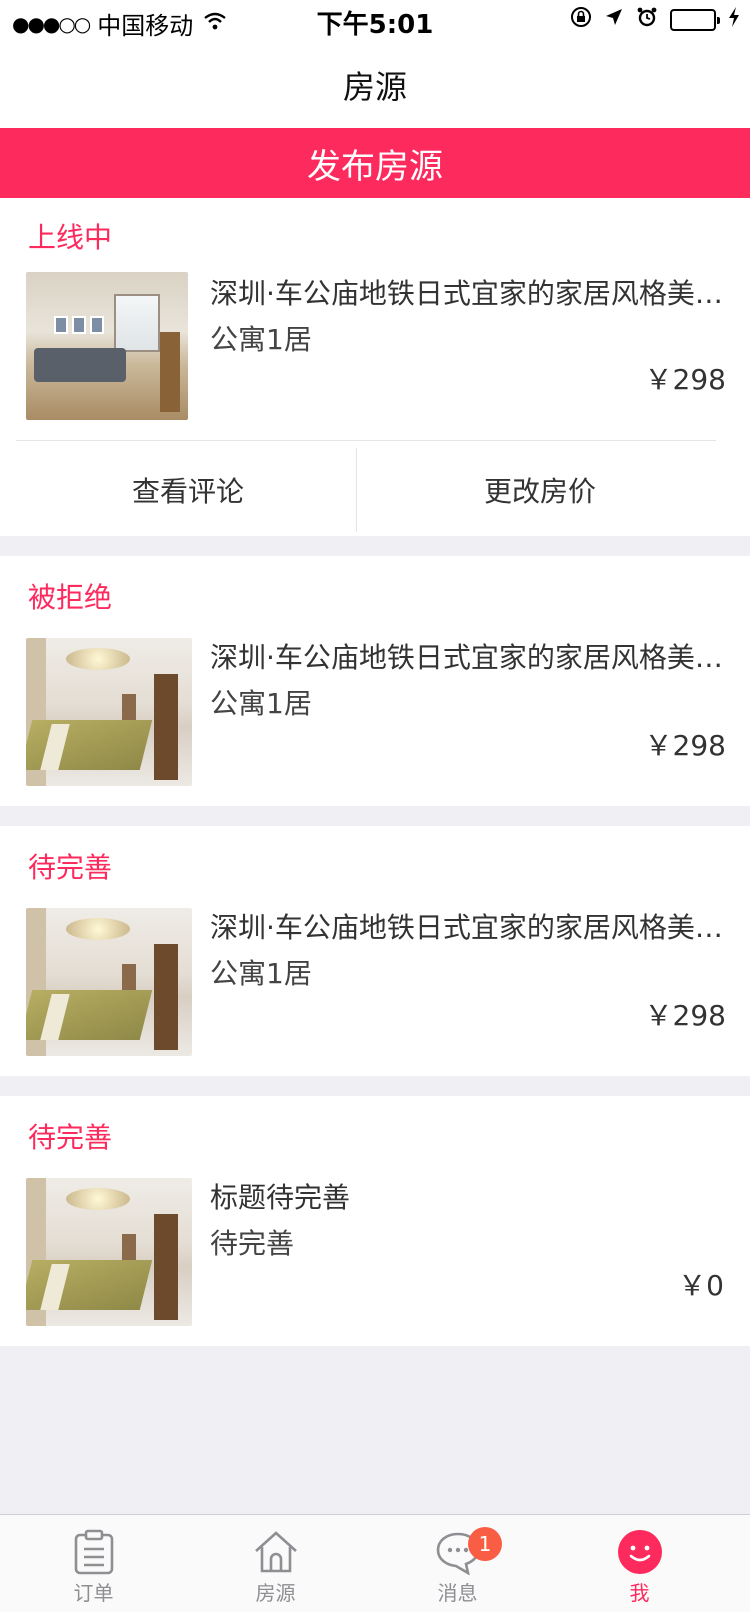 This screenshot has width=750, height=1612. What do you see at coordinates (375, 163) in the screenshot?
I see `publish-listing-button: 发布房源` at bounding box center [375, 163].